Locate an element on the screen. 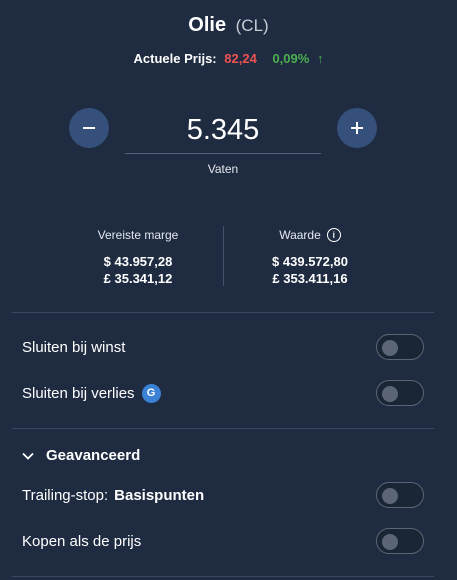 The width and height of the screenshot is (457, 580). trailing-stop-row: Trailing-stop: Basispunten is located at coordinates (223, 495).